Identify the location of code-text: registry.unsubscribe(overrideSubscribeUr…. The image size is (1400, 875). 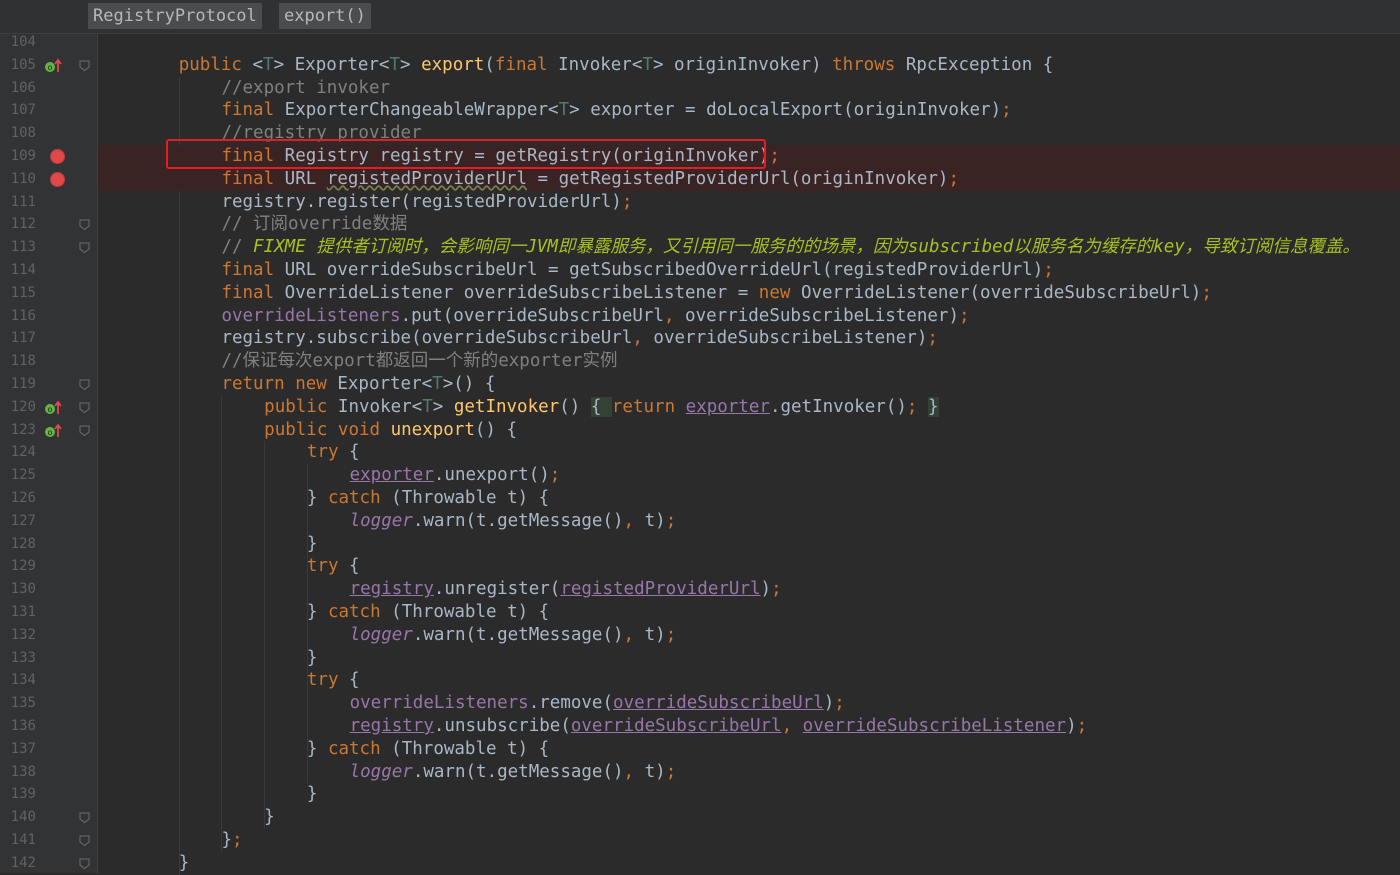
(719, 726).